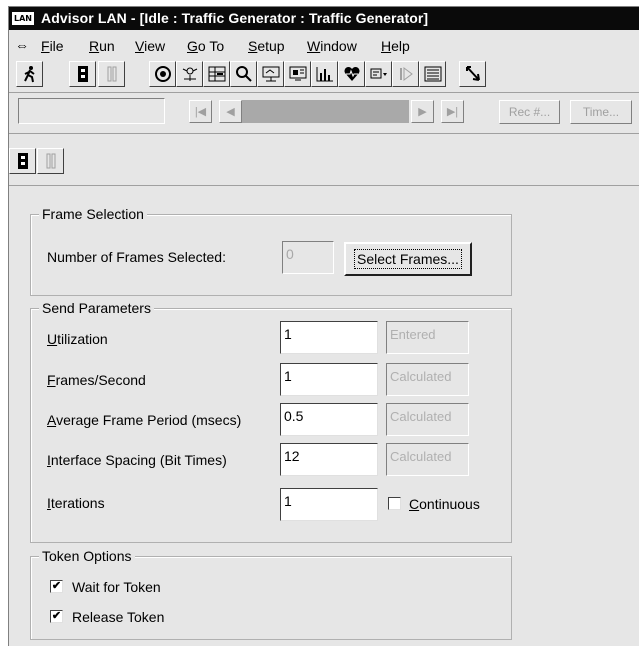  I want to click on next-record-icon: ▶, so click(422, 111).